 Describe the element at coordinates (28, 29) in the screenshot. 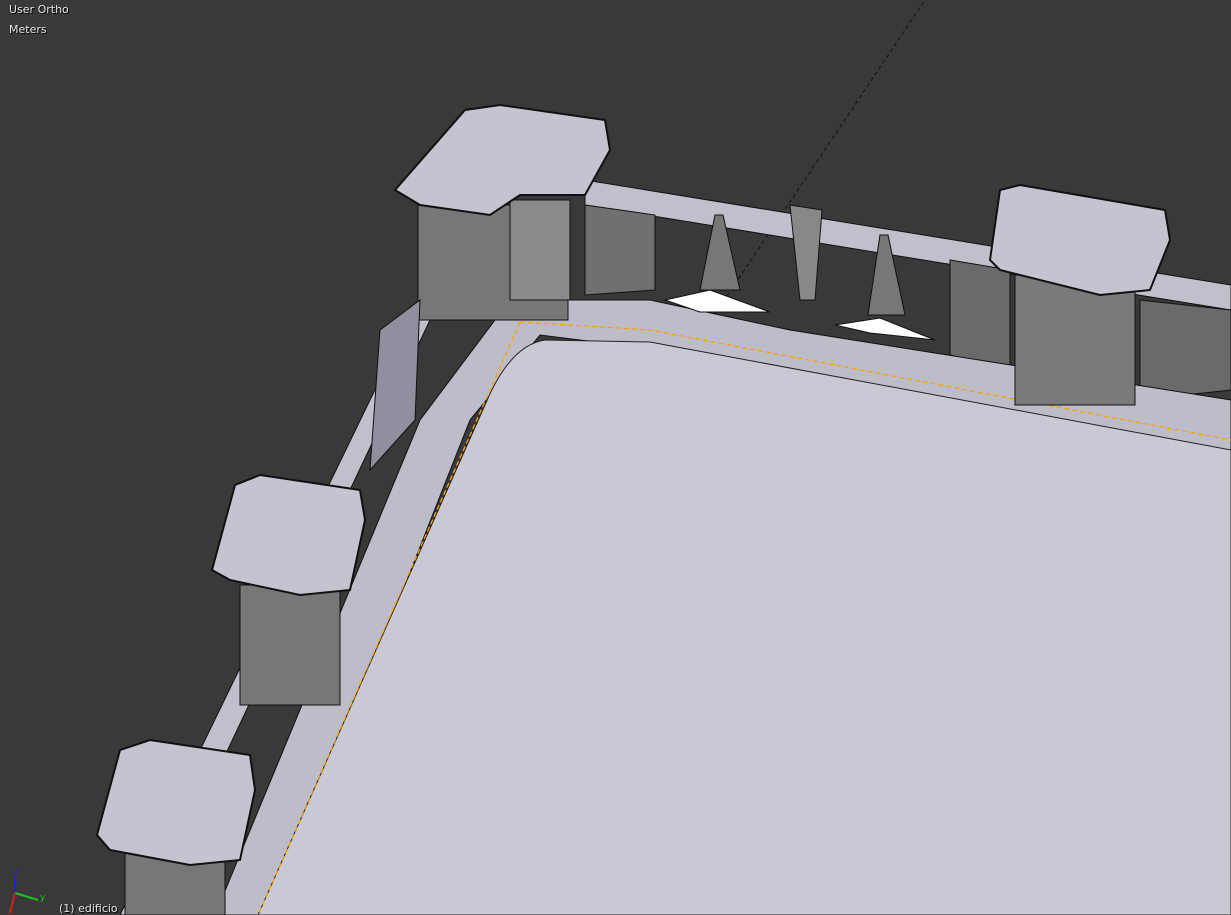

I see `units-label: Meters` at that location.